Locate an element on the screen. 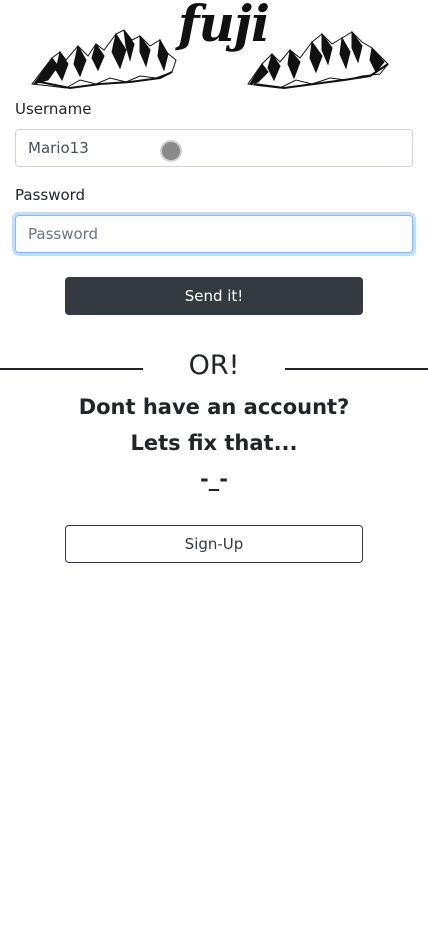 The width and height of the screenshot is (428, 925). divider-right is located at coordinates (356, 369).